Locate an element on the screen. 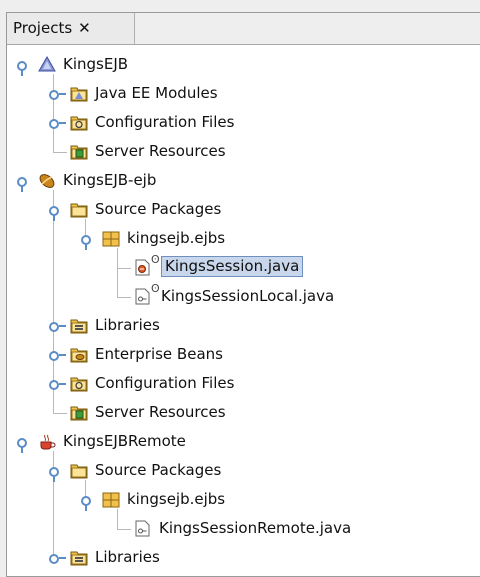 This screenshot has width=480, height=577. tree-item-label: KingsEJB-ejb is located at coordinates (110, 180).